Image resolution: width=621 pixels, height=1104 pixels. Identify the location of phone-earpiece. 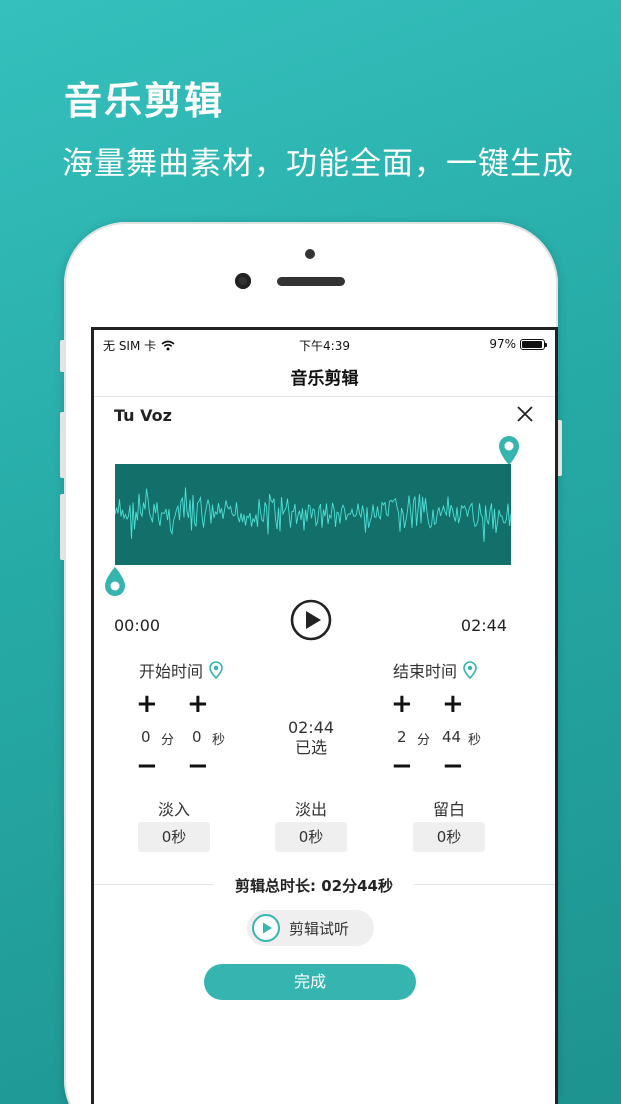
(311, 281).